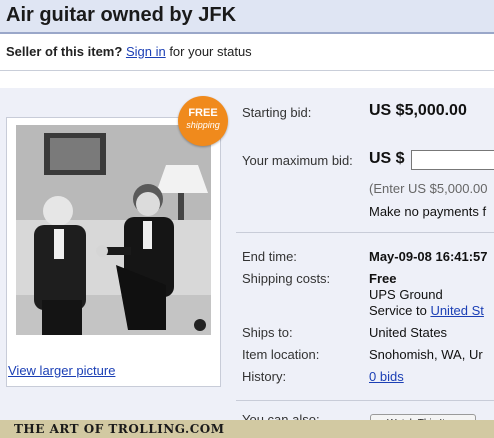 This screenshot has width=494, height=438. Describe the element at coordinates (426, 354) in the screenshot. I see `item-location-value: Snohomish, WA, Ur` at that location.